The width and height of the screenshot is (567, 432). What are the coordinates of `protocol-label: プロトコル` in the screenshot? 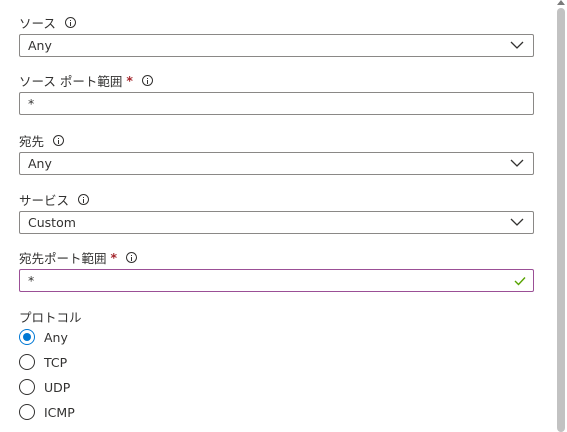 It's located at (50, 316).